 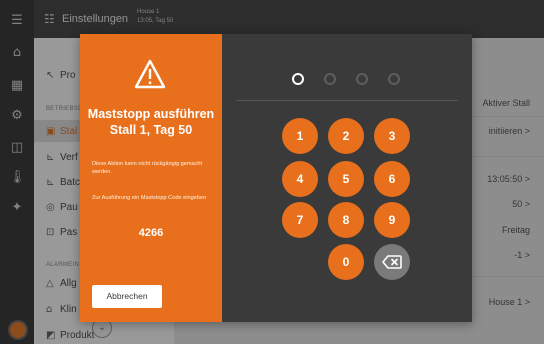 What do you see at coordinates (300, 179) in the screenshot?
I see `keypad-key-4: 4` at bounding box center [300, 179].